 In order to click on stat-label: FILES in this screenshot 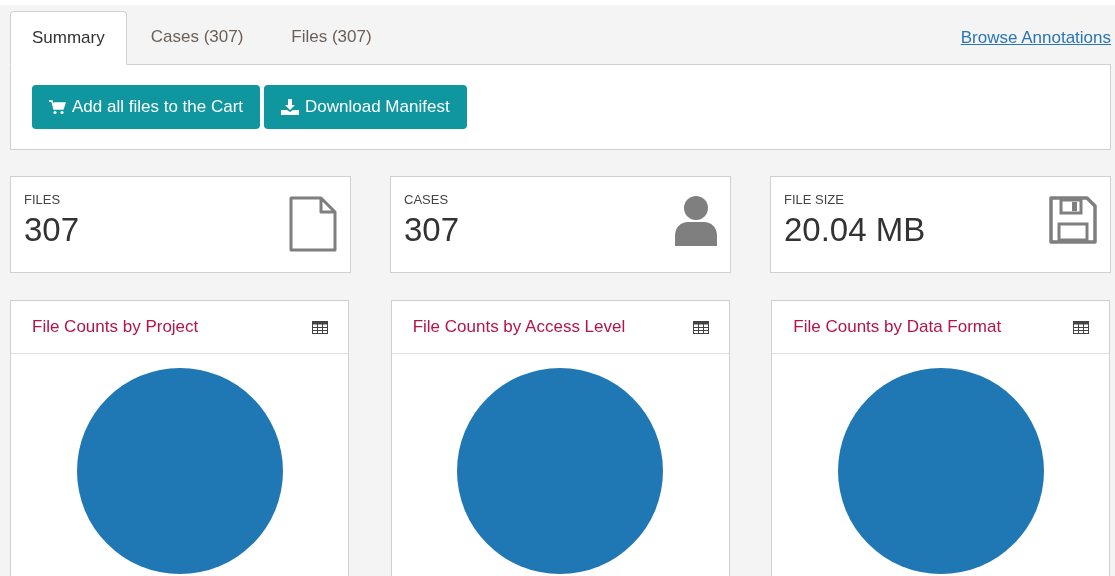, I will do `click(43, 200)`.